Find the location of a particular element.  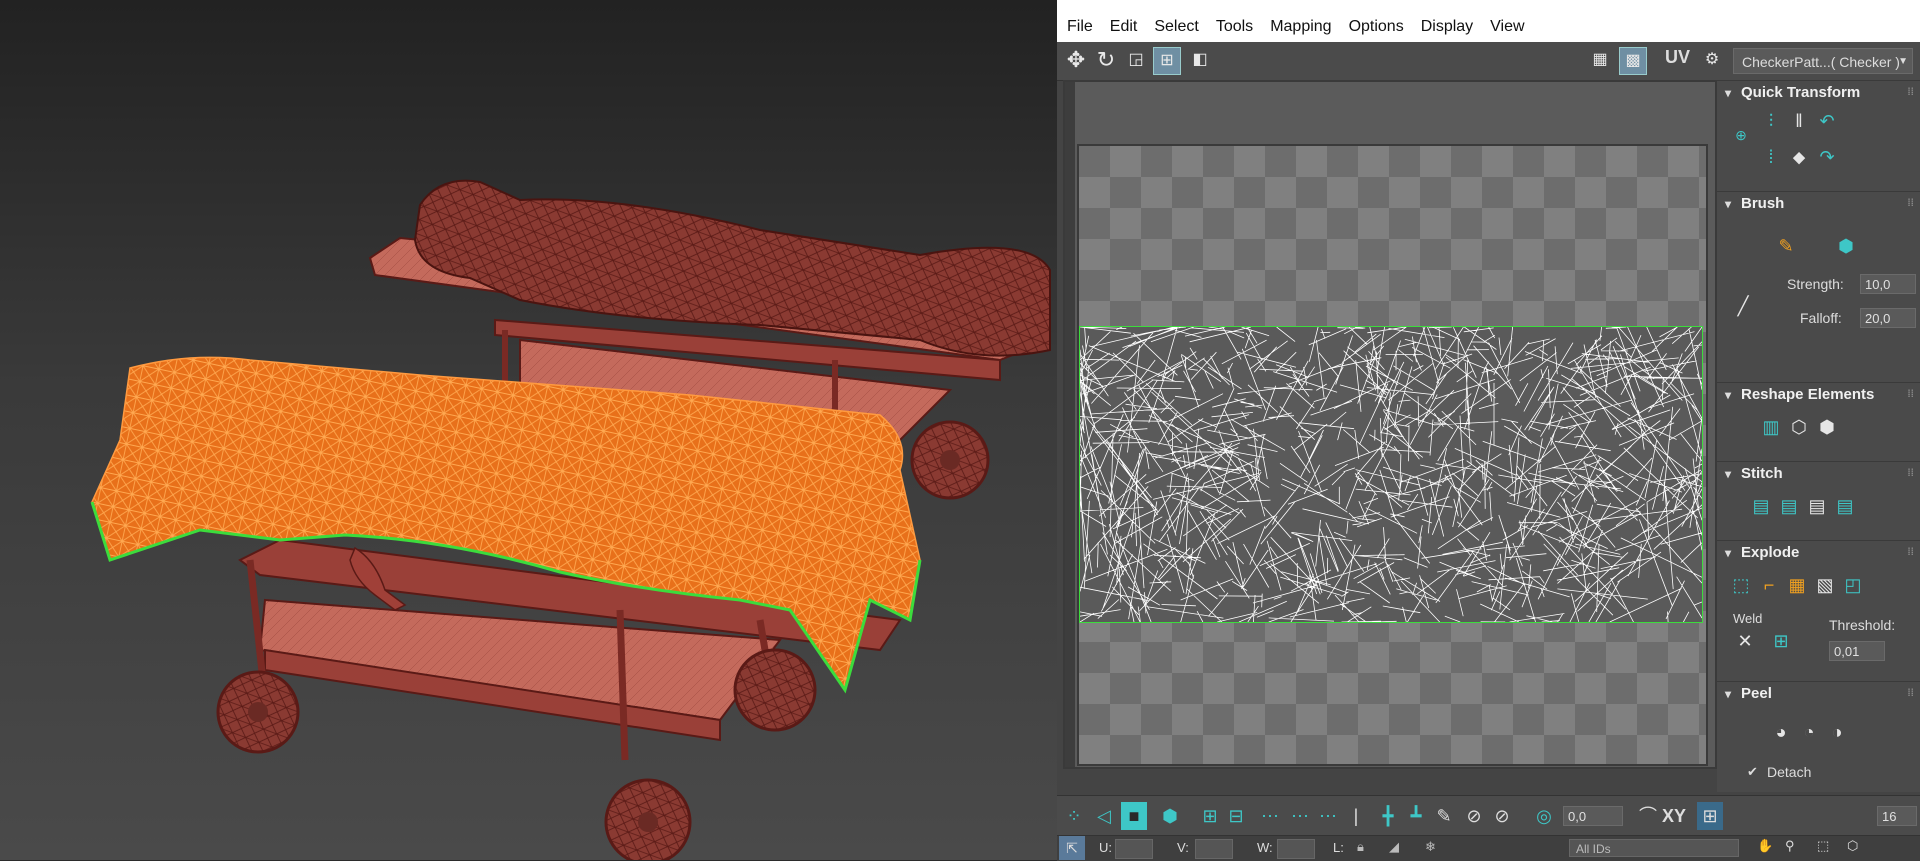

rotate-icon: ↻ is located at coordinates (1106, 60).